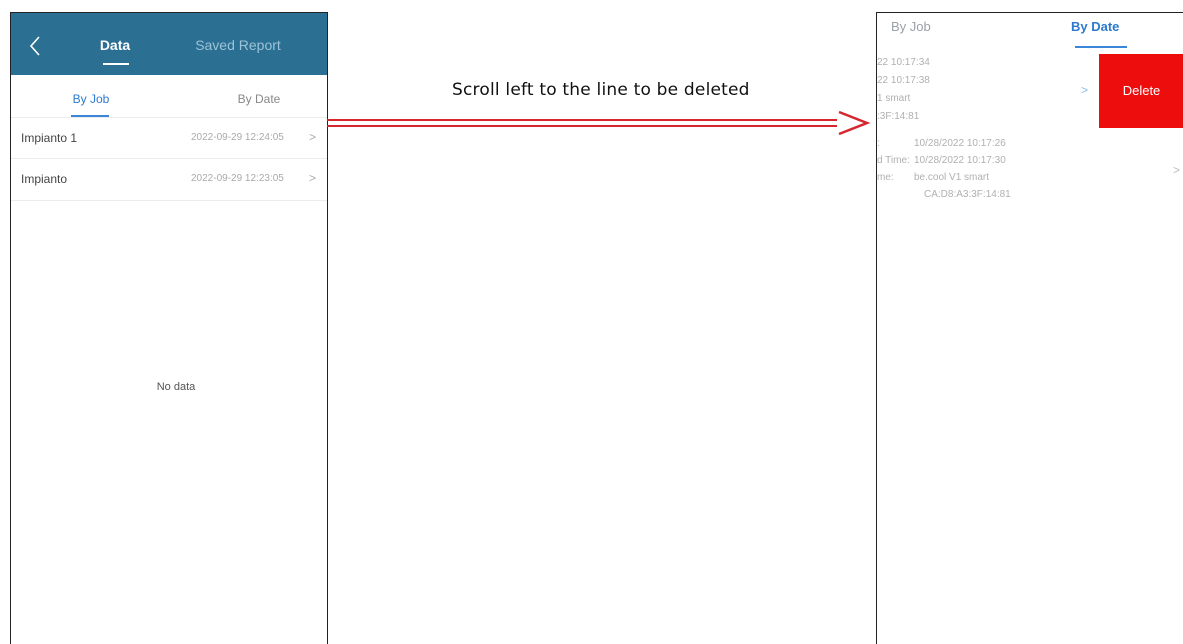 The height and width of the screenshot is (644, 1183). What do you see at coordinates (237, 178) in the screenshot?
I see `list-item-date: 2022-09-29 12:23:05` at bounding box center [237, 178].